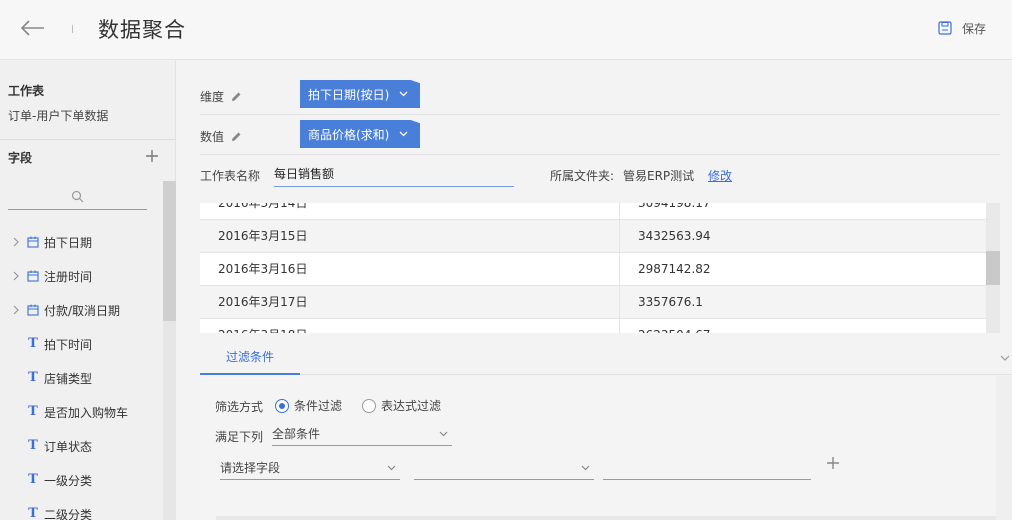  I want to click on field-search-input, so click(77, 197).